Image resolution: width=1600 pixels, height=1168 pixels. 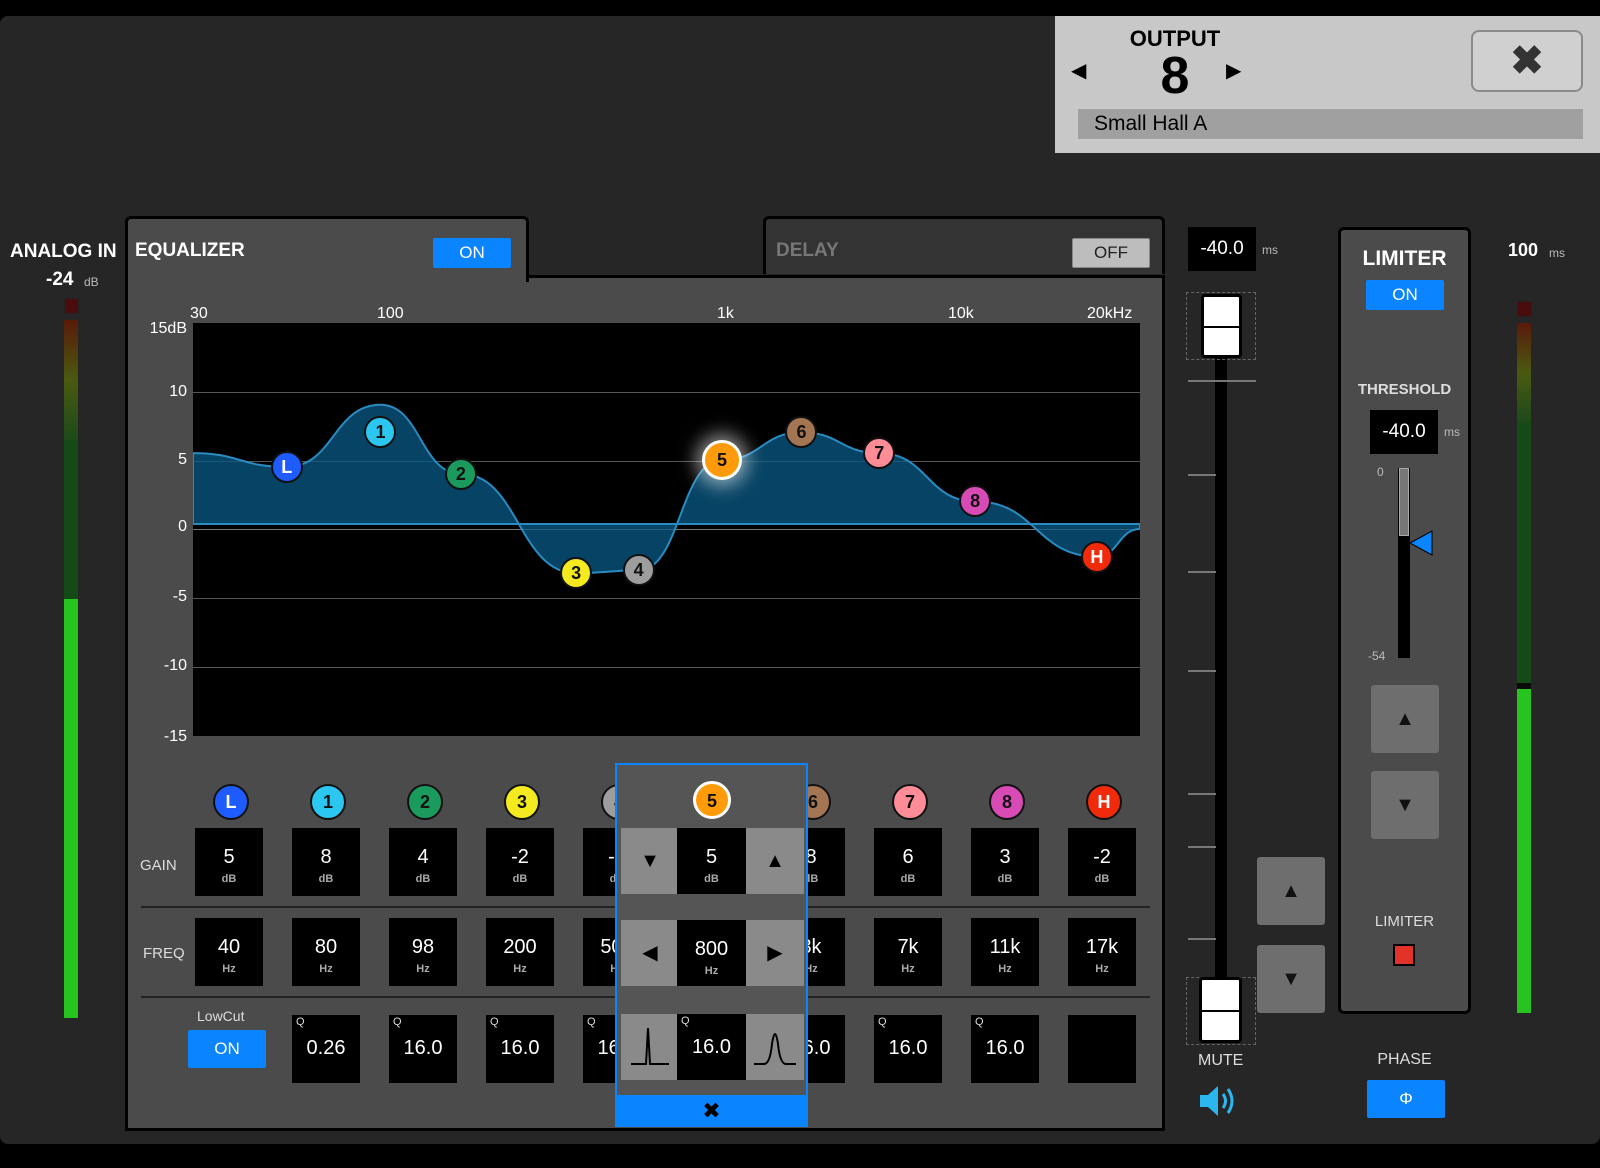 I want to click on threshold-meter, so click(x=1404, y=563).